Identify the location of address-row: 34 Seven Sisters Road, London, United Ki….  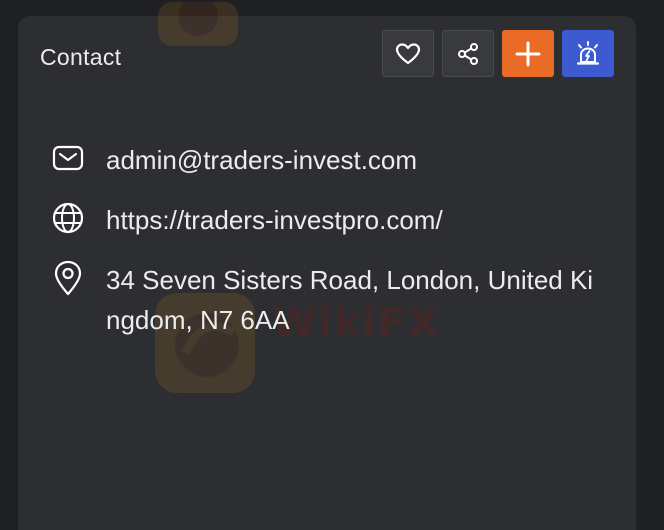
(321, 297).